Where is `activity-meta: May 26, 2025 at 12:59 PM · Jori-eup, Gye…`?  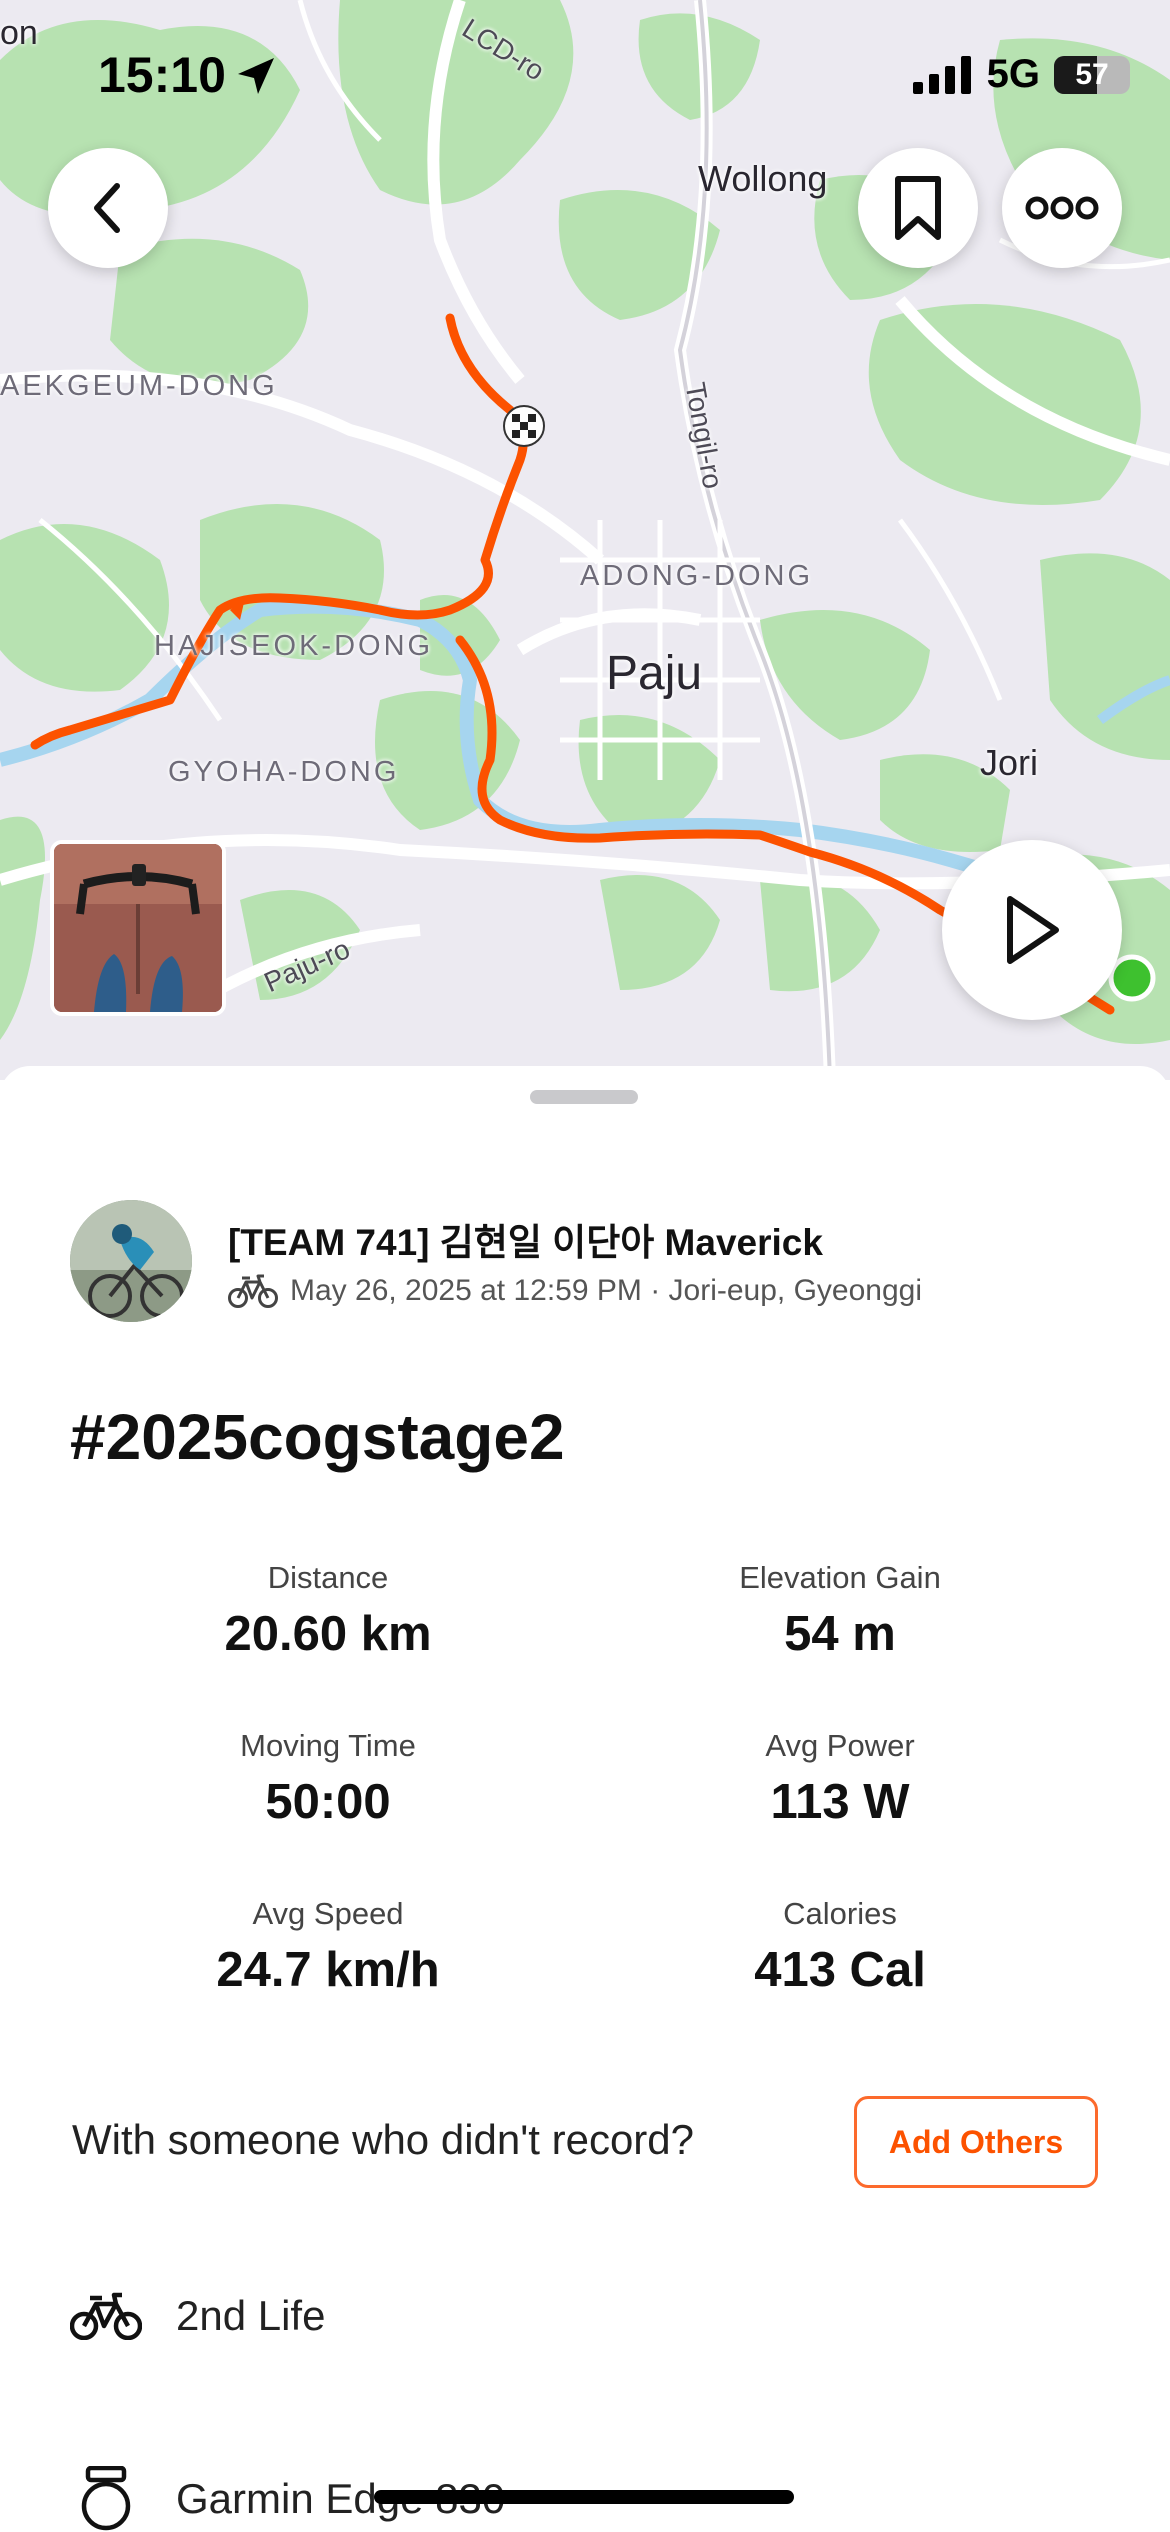 activity-meta: May 26, 2025 at 12:59 PM · Jori-eup, Gye… is located at coordinates (575, 1291).